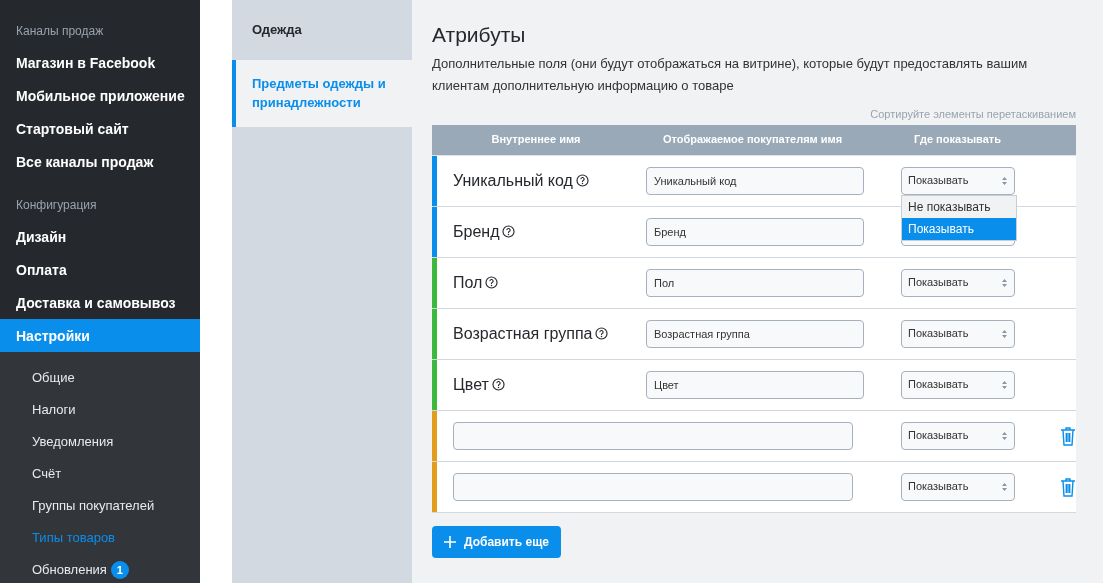  I want to click on nav-item: Все каналы продаж, so click(100, 161).